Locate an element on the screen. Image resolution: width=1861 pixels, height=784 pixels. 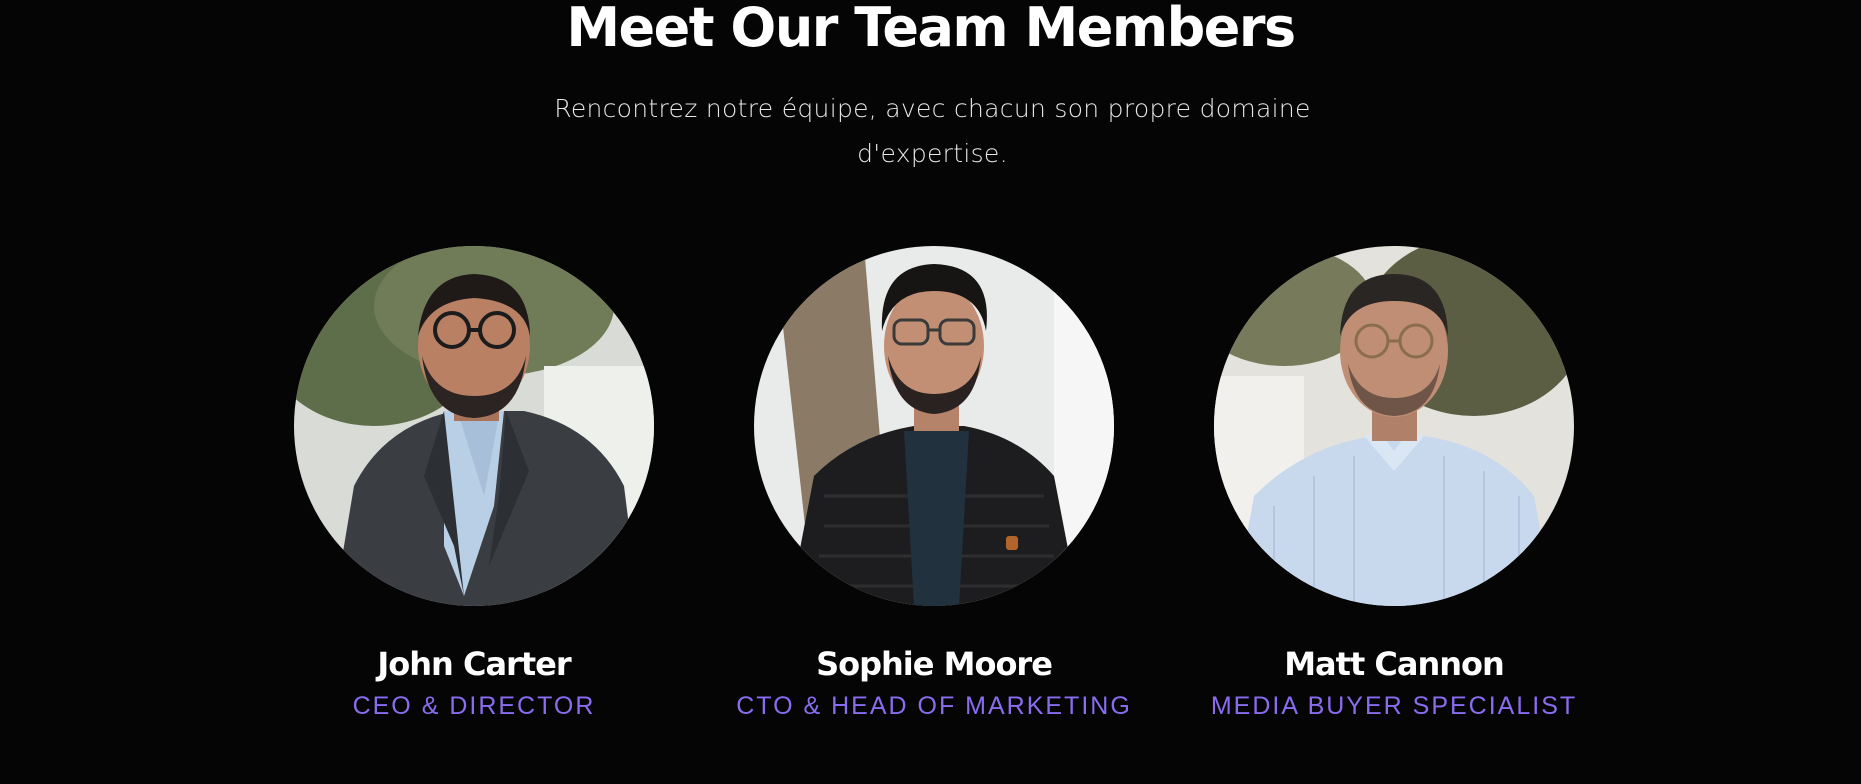
team-member-name: Sophie Moore is located at coordinates (934, 664).